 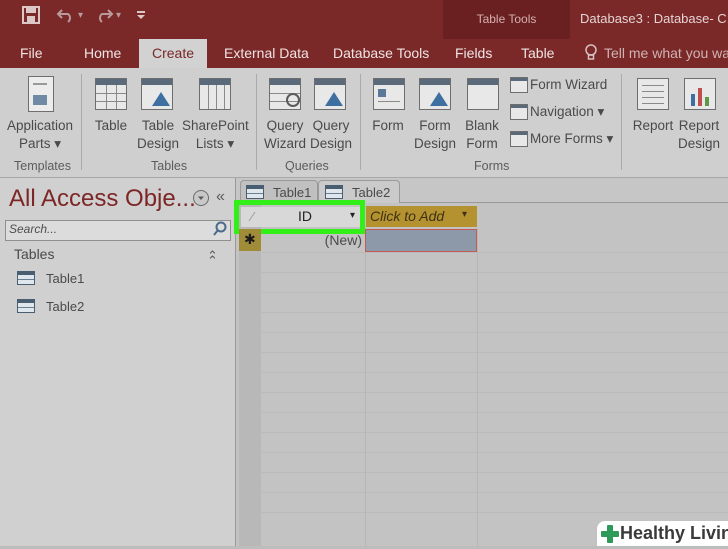 I want to click on form-button: Form, so click(x=388, y=126).